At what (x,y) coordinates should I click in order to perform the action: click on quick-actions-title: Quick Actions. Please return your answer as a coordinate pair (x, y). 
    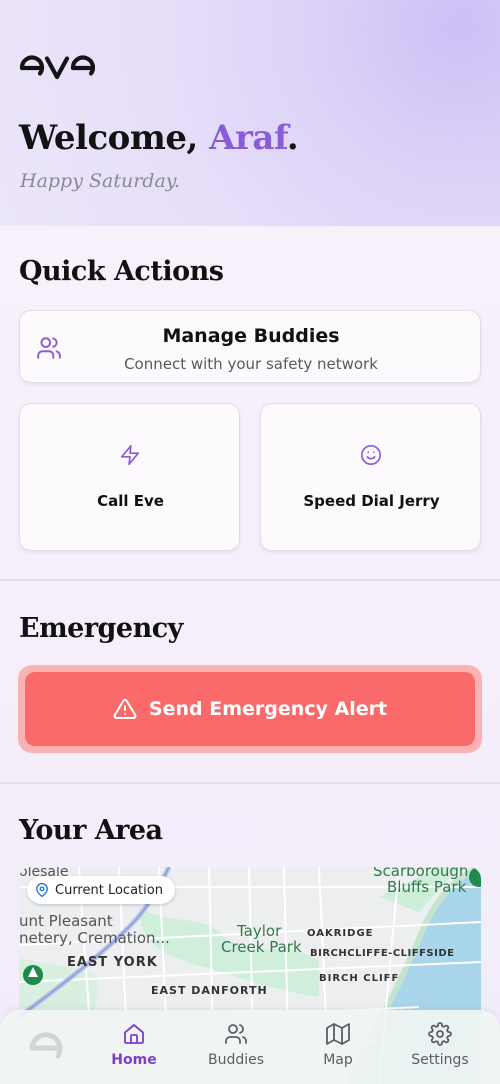
    Looking at the image, I should click on (121, 271).